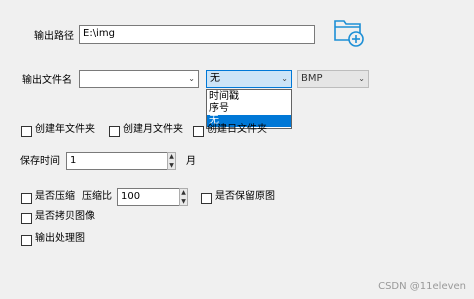 Image resolution: width=474 pixels, height=299 pixels. Describe the element at coordinates (215, 78) in the screenshot. I see `suffix-combobox-value: 无` at that location.